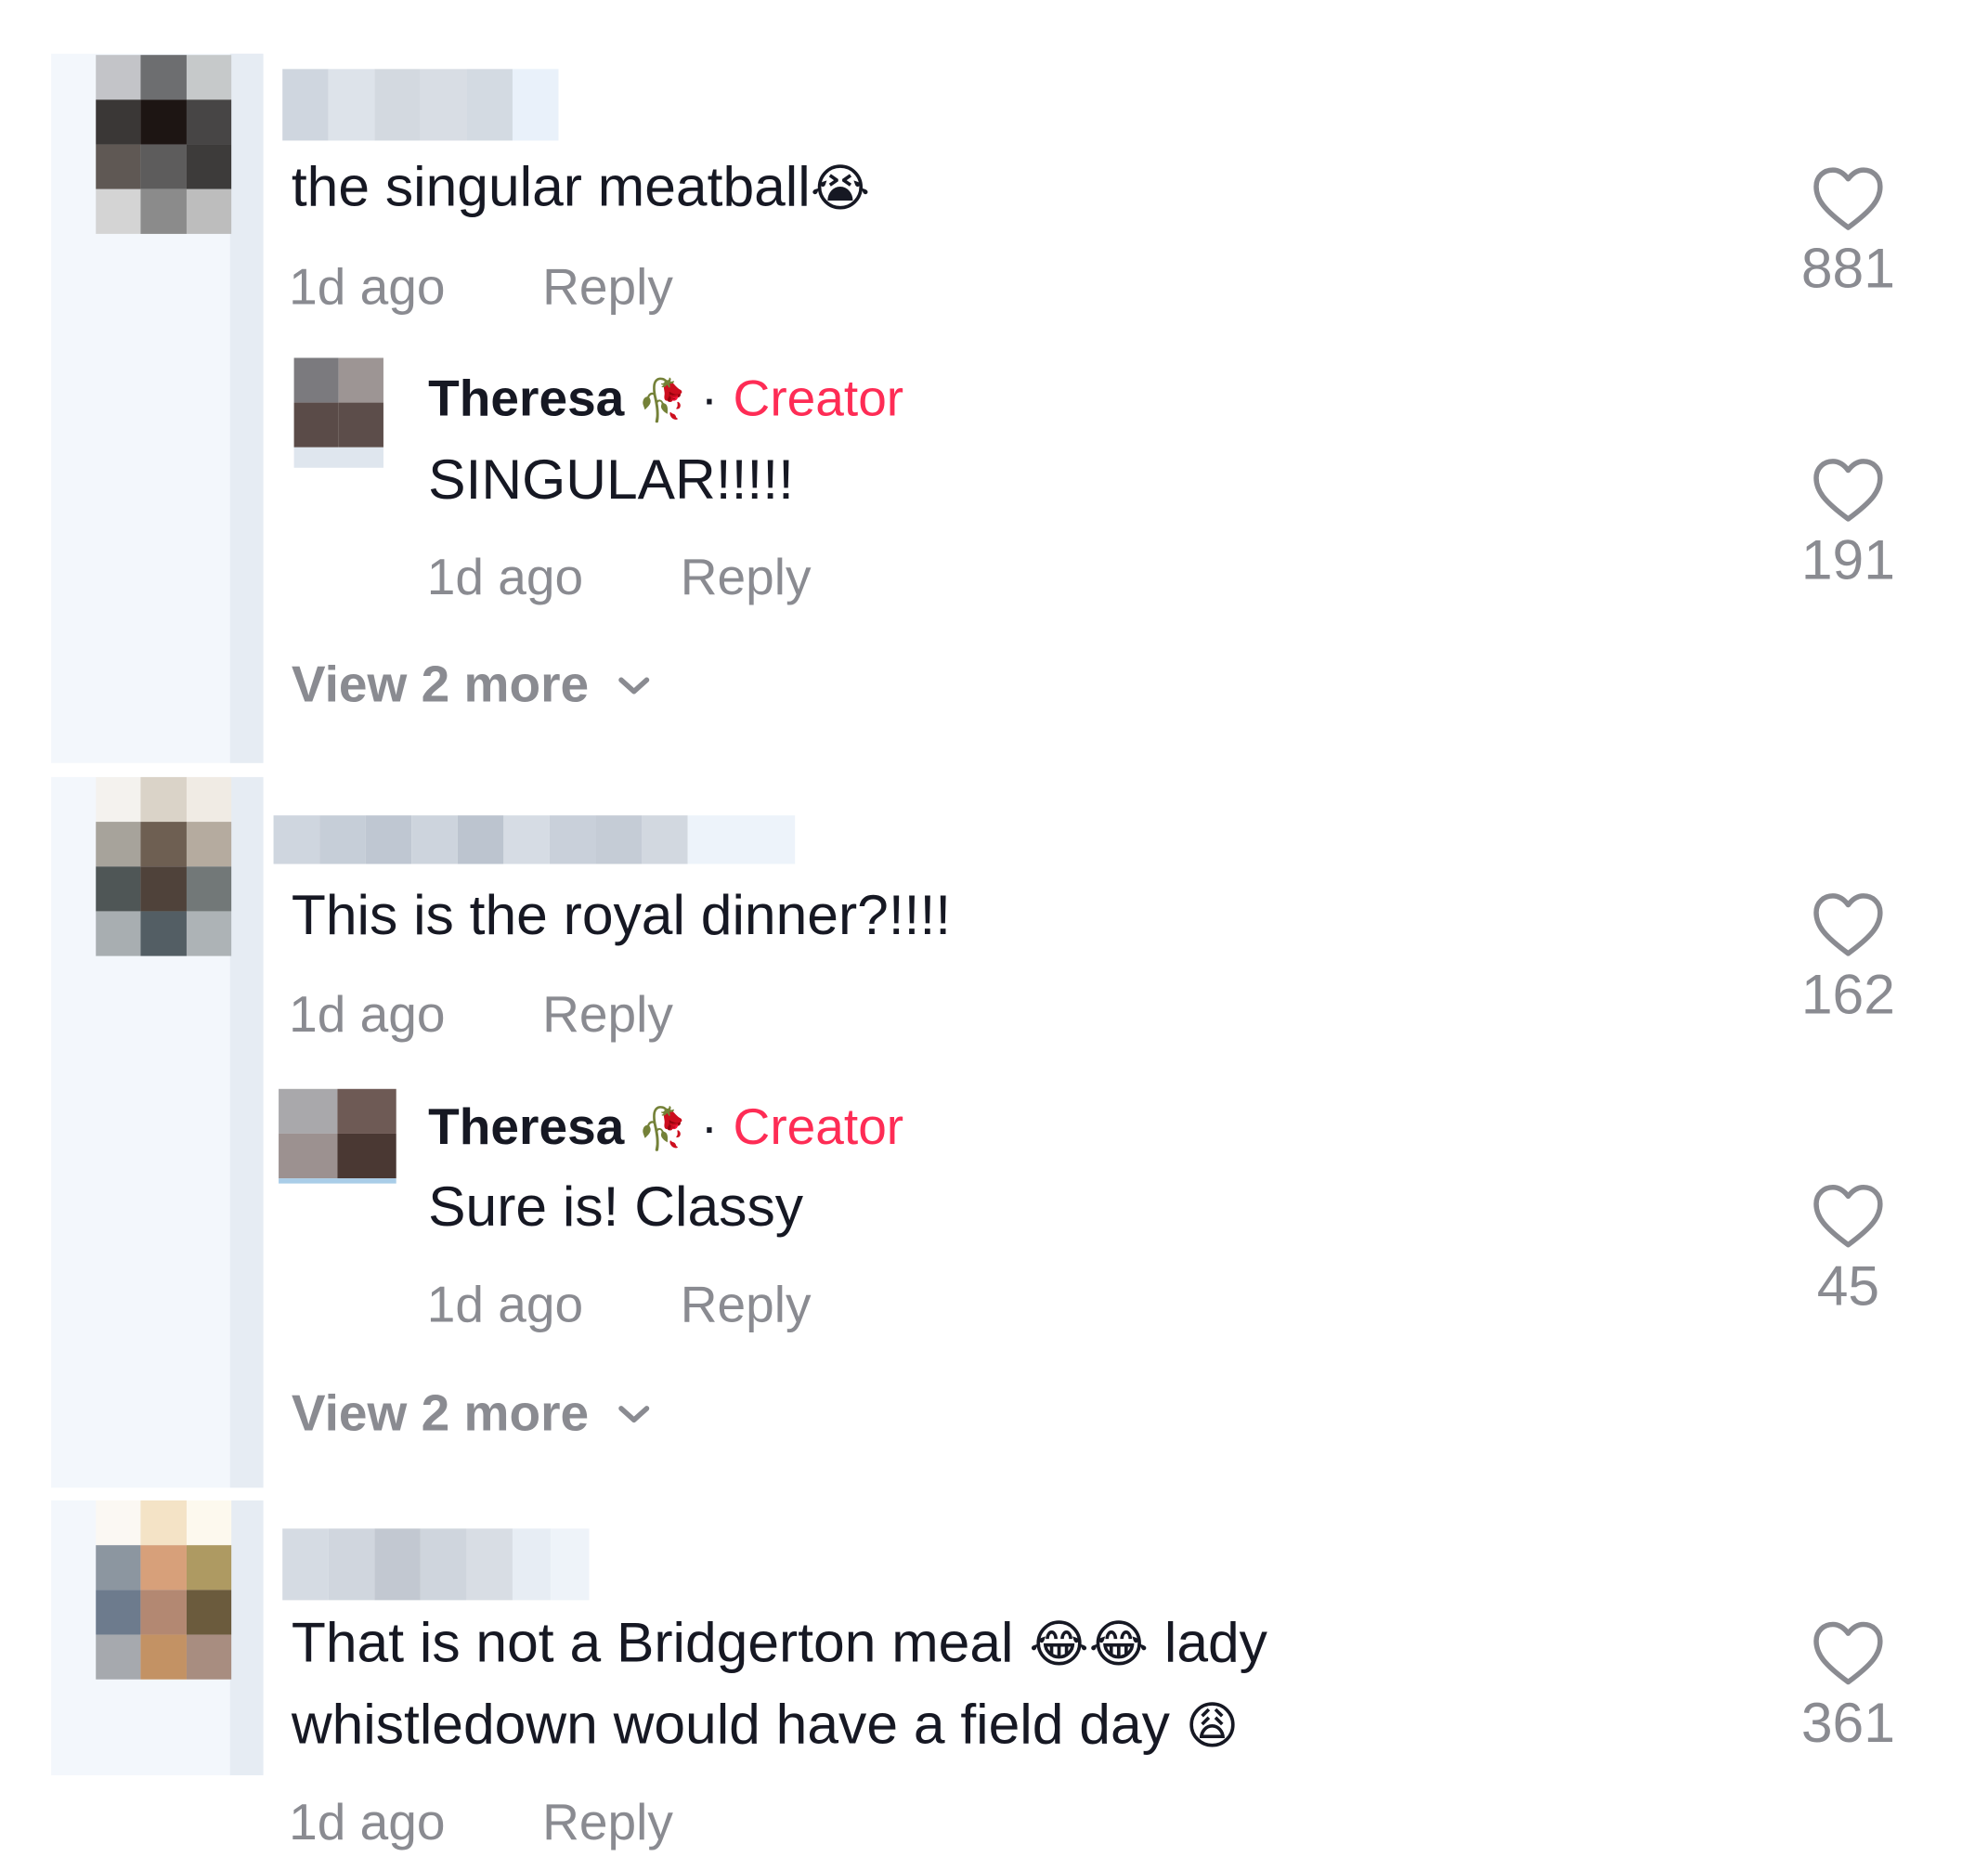 The height and width of the screenshot is (1857, 1988). Describe the element at coordinates (1848, 526) in the screenshot. I see `like-button: 191` at that location.